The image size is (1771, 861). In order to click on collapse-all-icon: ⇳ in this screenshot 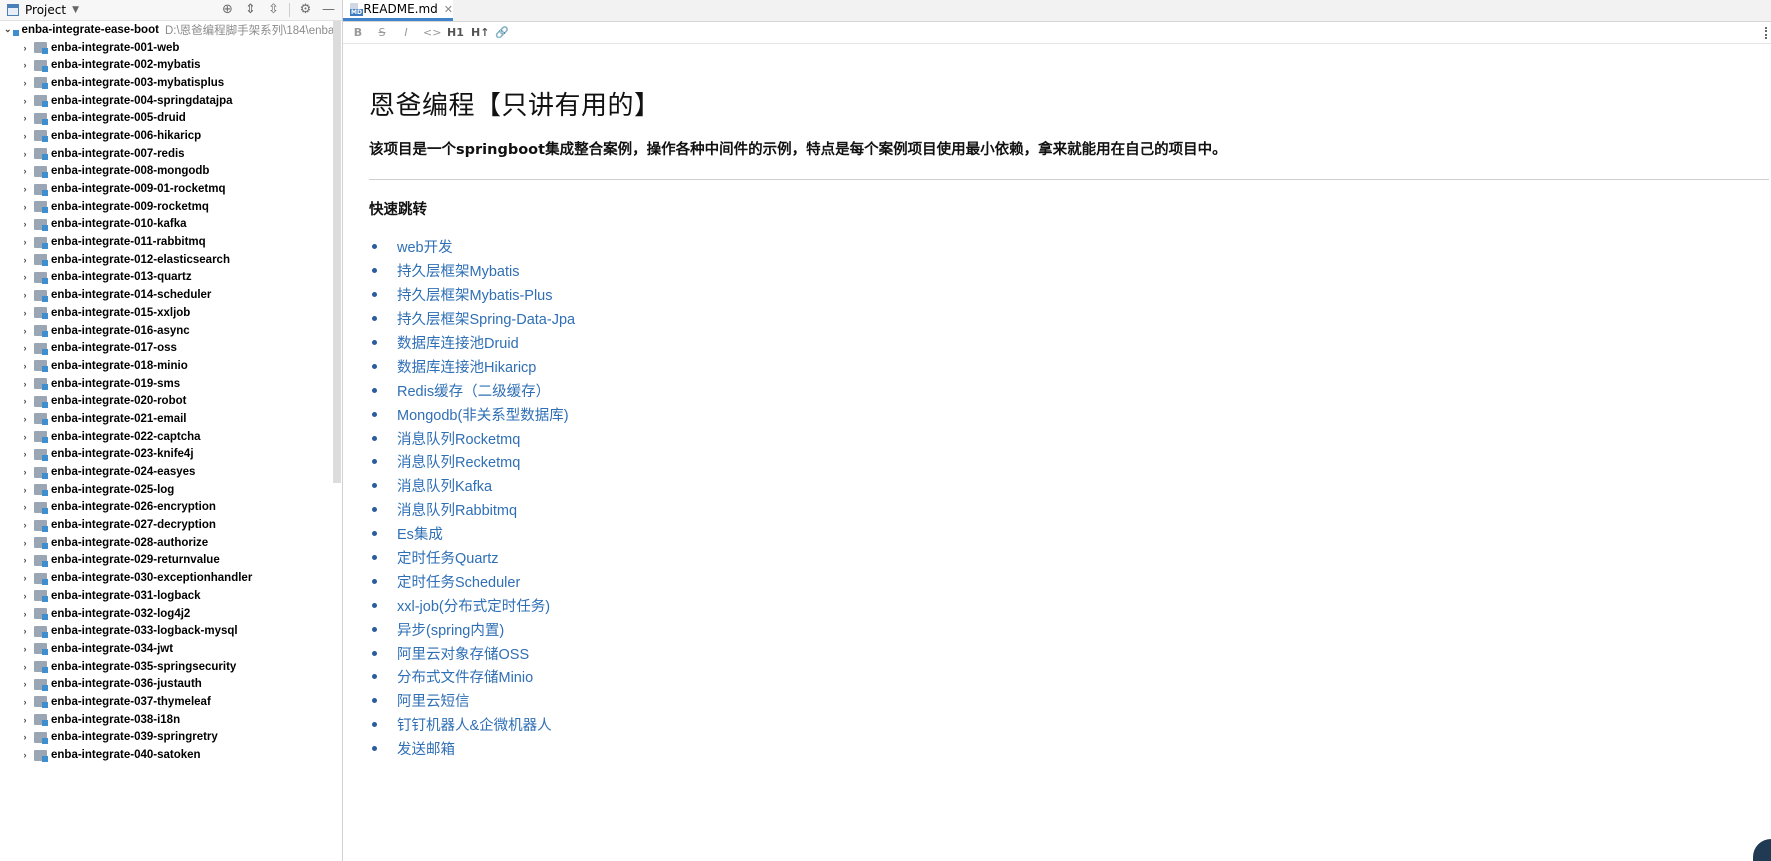, I will do `click(273, 9)`.